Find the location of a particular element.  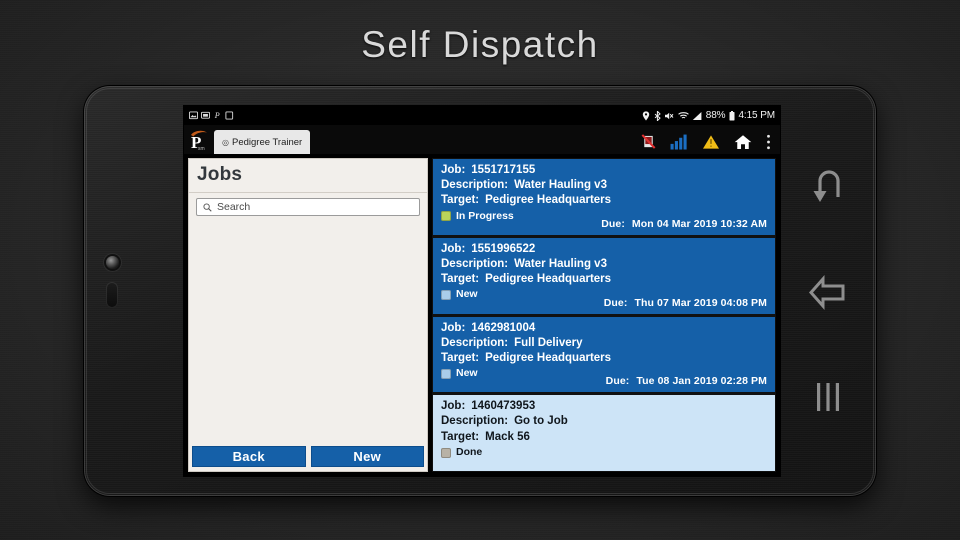

jobs-title: Jobs is located at coordinates (220, 174).